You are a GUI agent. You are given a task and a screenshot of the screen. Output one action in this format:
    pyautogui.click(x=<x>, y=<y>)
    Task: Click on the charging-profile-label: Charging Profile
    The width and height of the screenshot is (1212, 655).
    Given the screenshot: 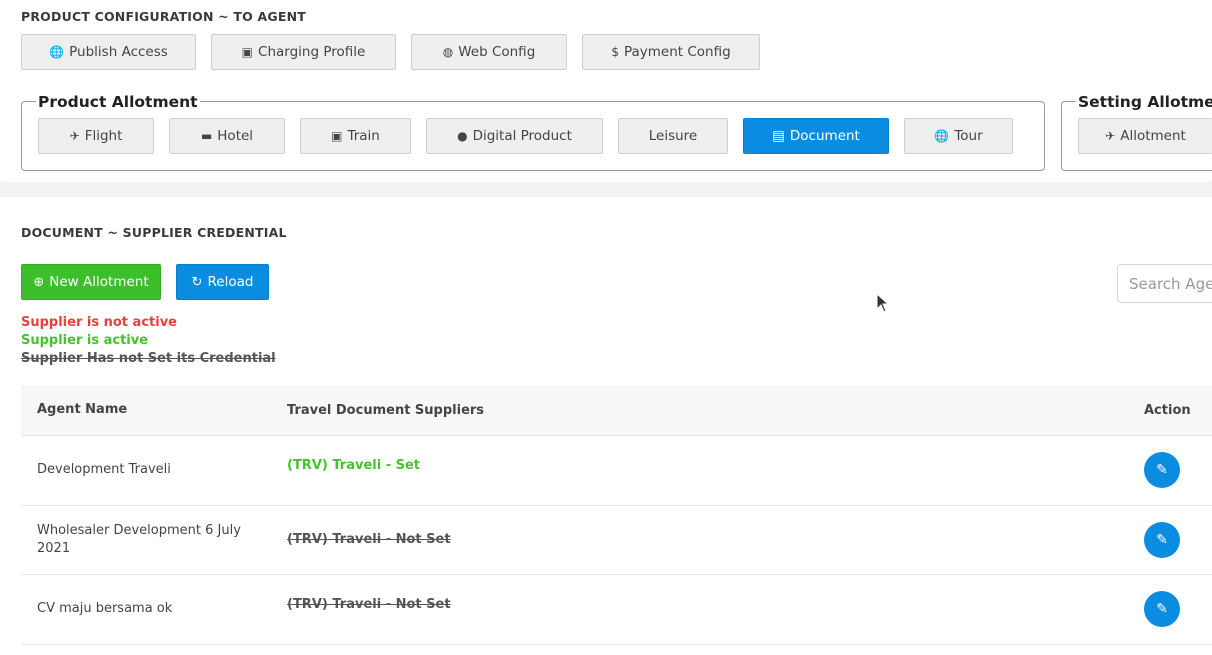 What is the action you would take?
    pyautogui.click(x=312, y=52)
    